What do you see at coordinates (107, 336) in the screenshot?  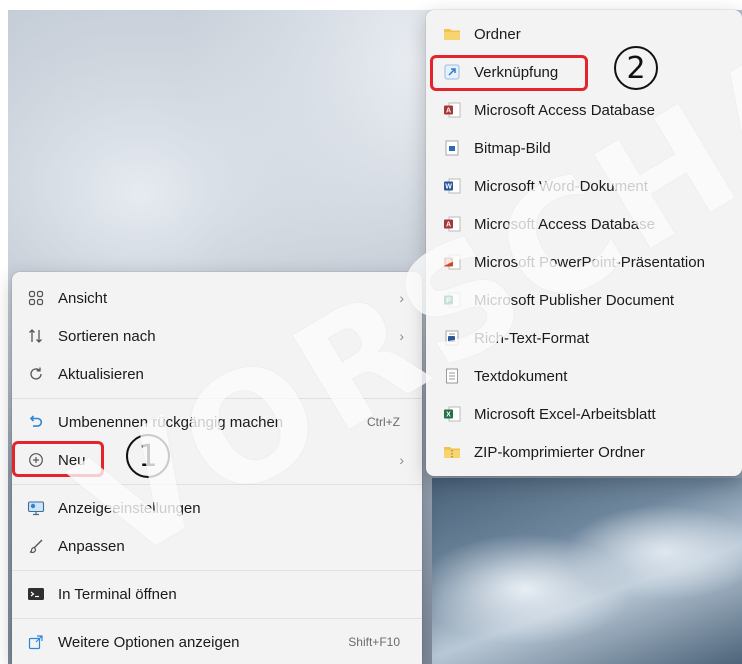 I see `menu-item-label: Sortieren nach` at bounding box center [107, 336].